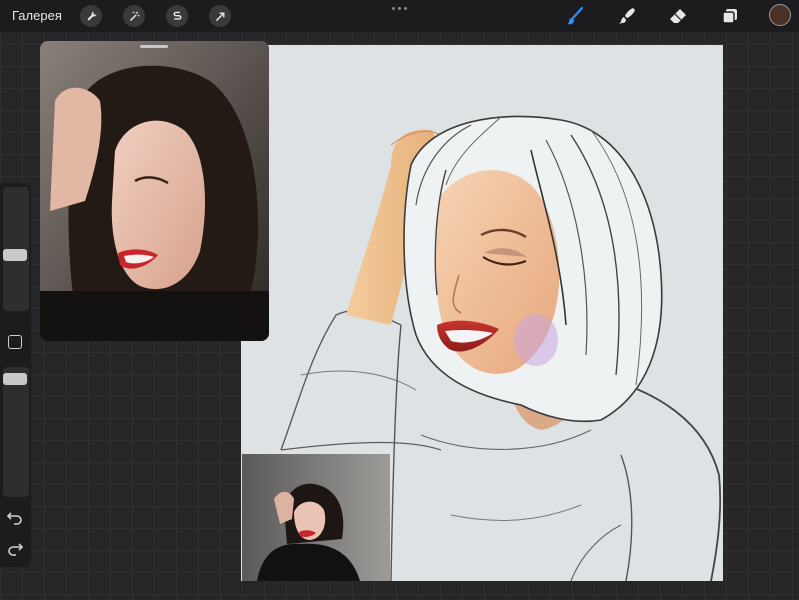 This screenshot has width=799, height=600. I want to click on reference-photo-main, so click(154, 191).